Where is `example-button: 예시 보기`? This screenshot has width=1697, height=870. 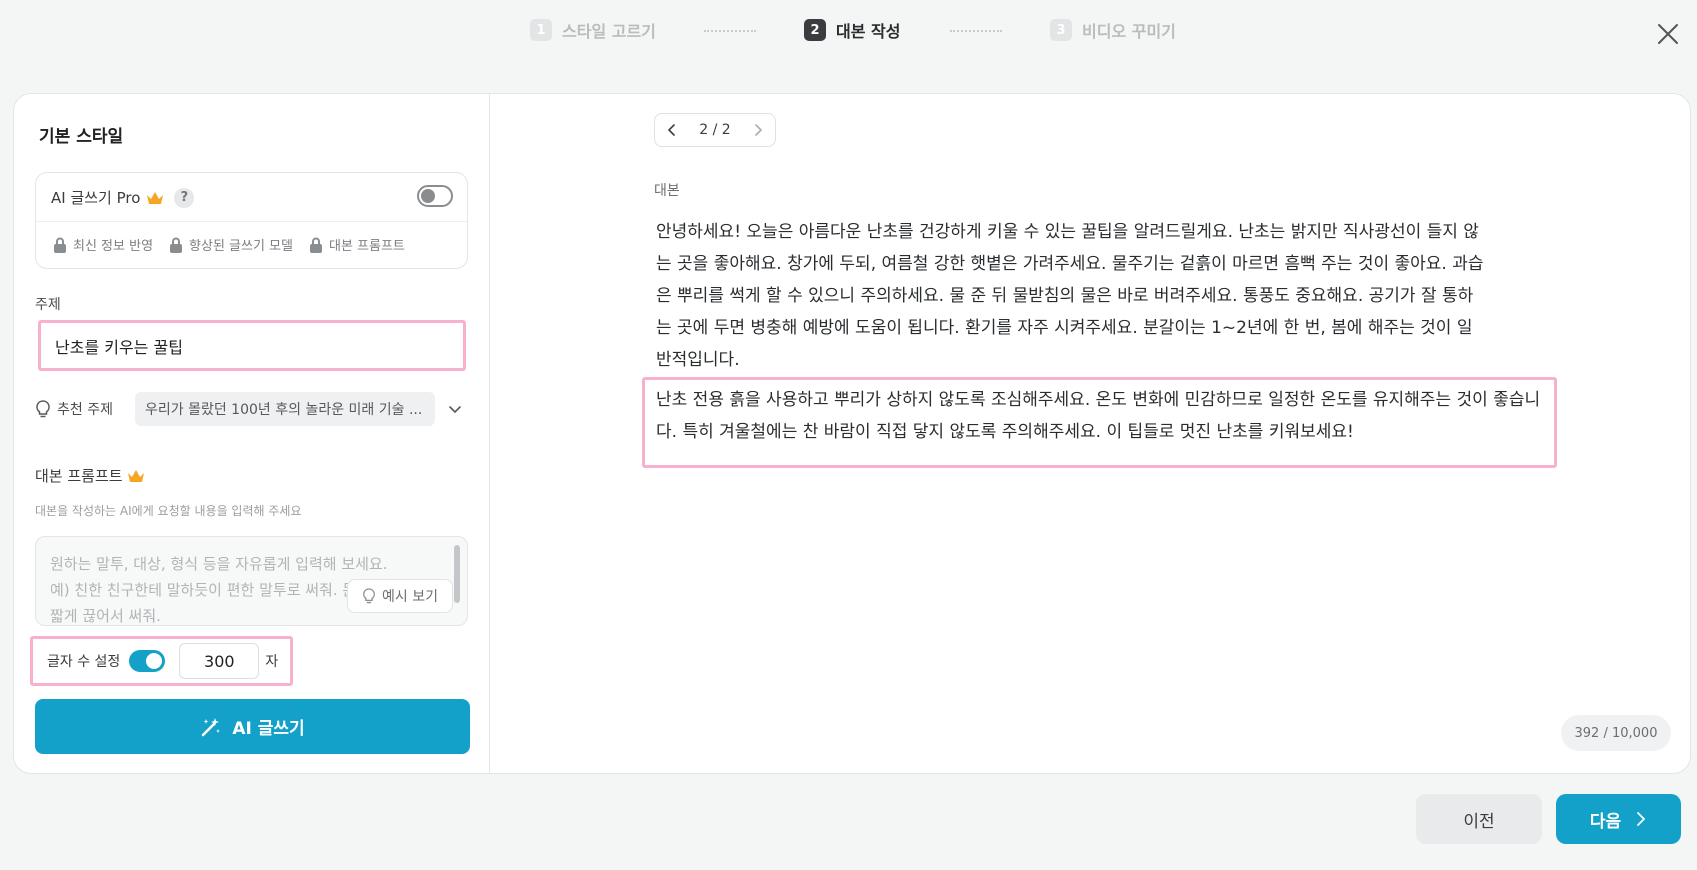 example-button: 예시 보기 is located at coordinates (400, 596).